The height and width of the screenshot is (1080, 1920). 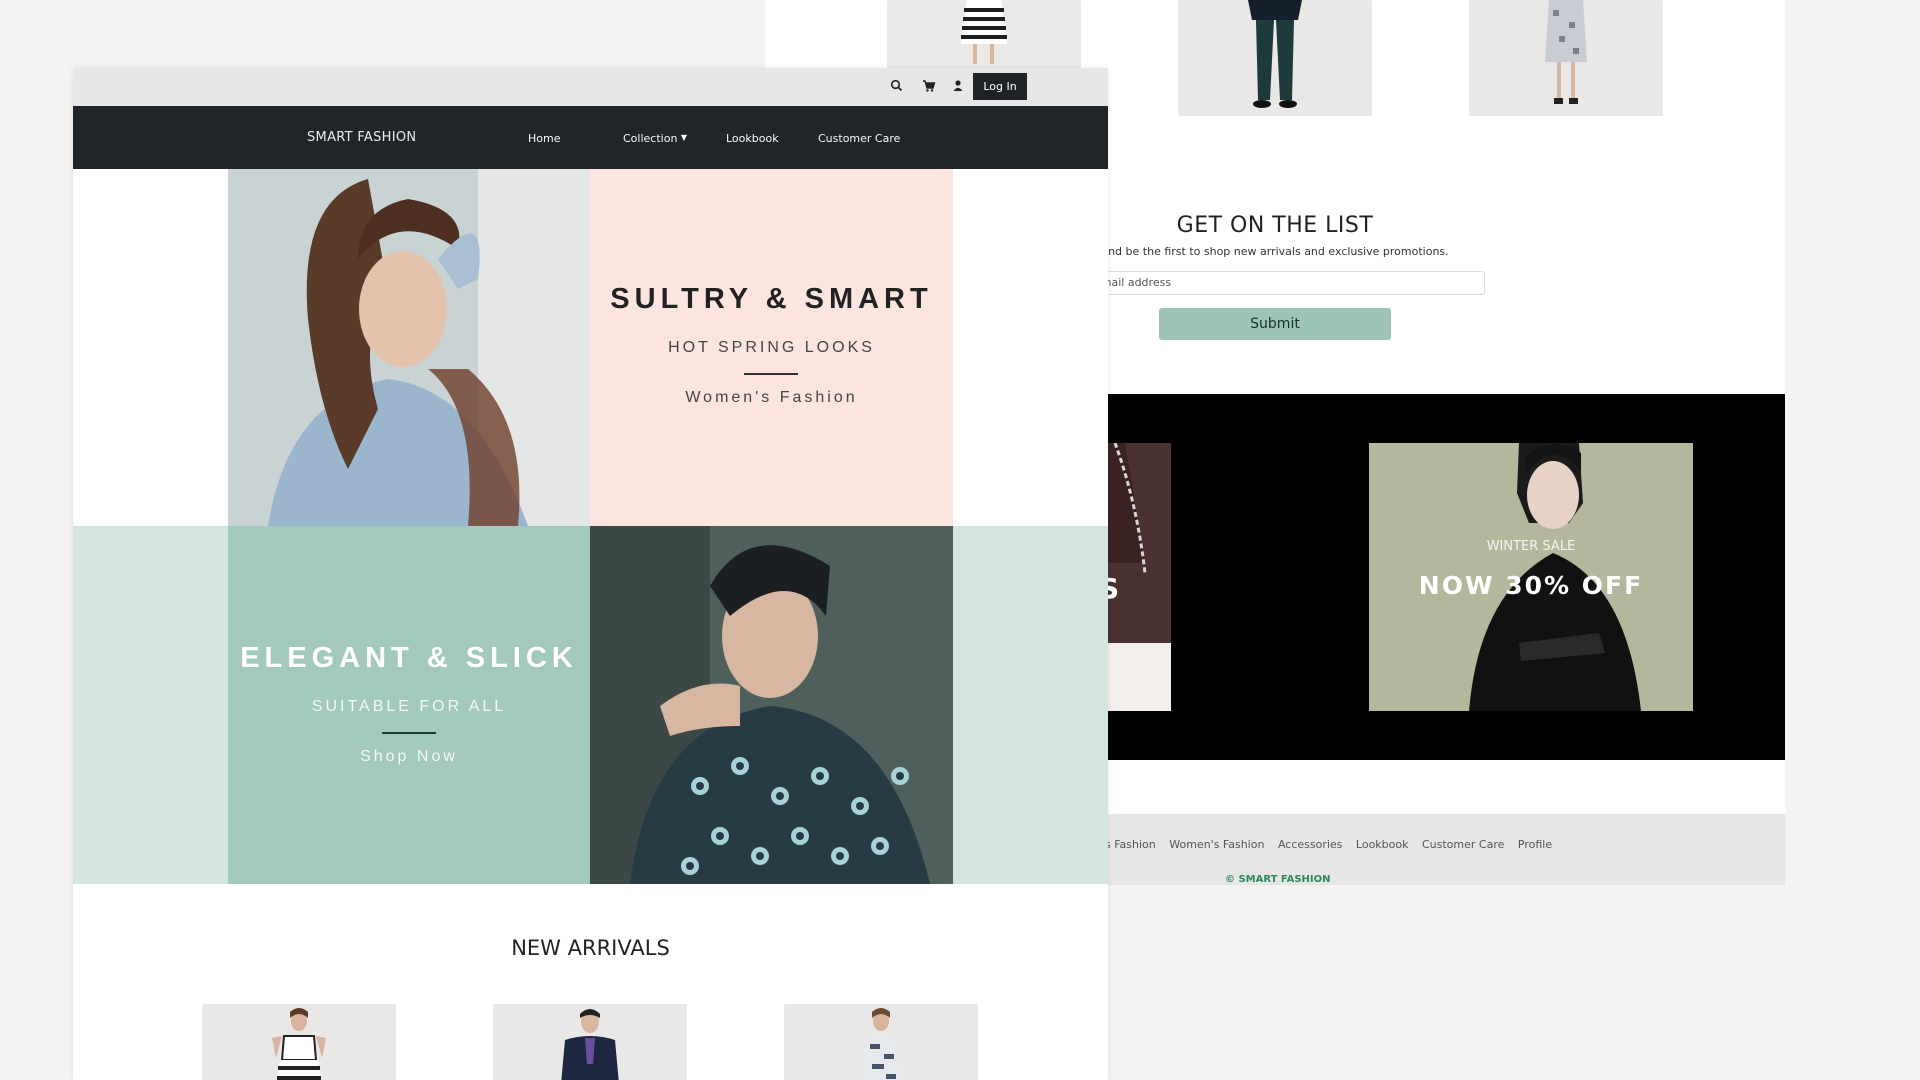 I want to click on hero-men-subline: SUITABLE FOR ALL, so click(x=409, y=706).